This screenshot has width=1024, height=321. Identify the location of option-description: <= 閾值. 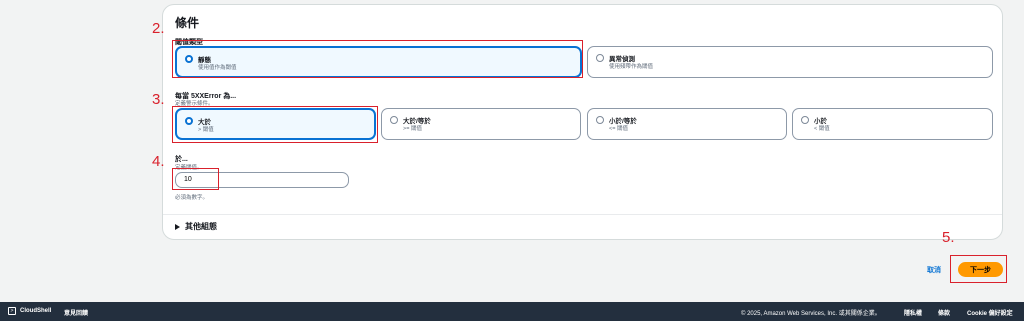
(618, 129).